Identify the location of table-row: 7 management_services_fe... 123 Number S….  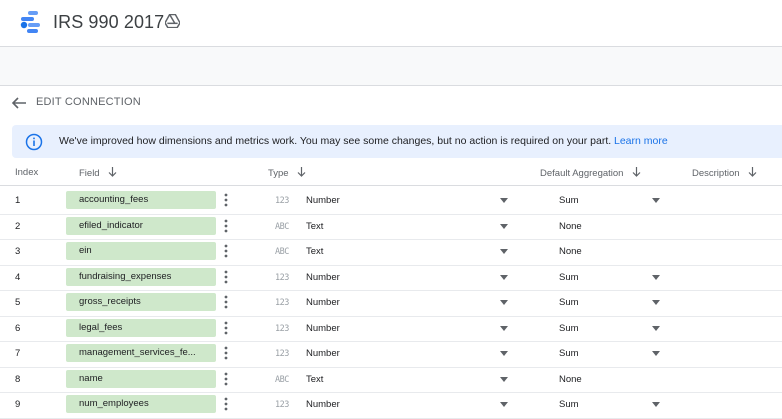
(391, 354).